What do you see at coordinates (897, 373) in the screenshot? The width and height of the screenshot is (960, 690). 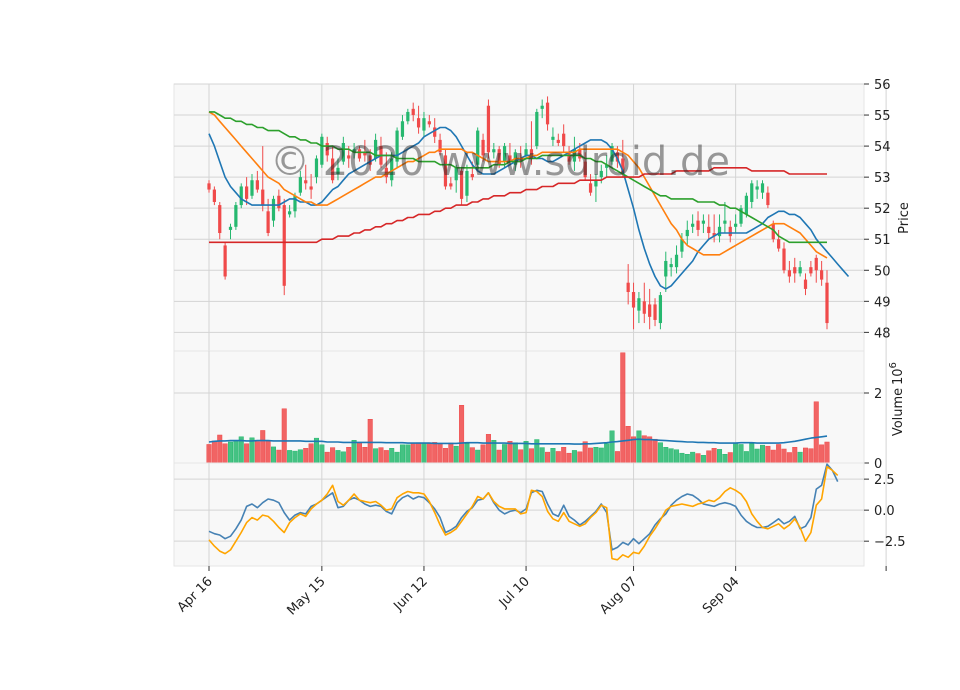 I see `volume-exponent-label: 106` at bounding box center [897, 373].